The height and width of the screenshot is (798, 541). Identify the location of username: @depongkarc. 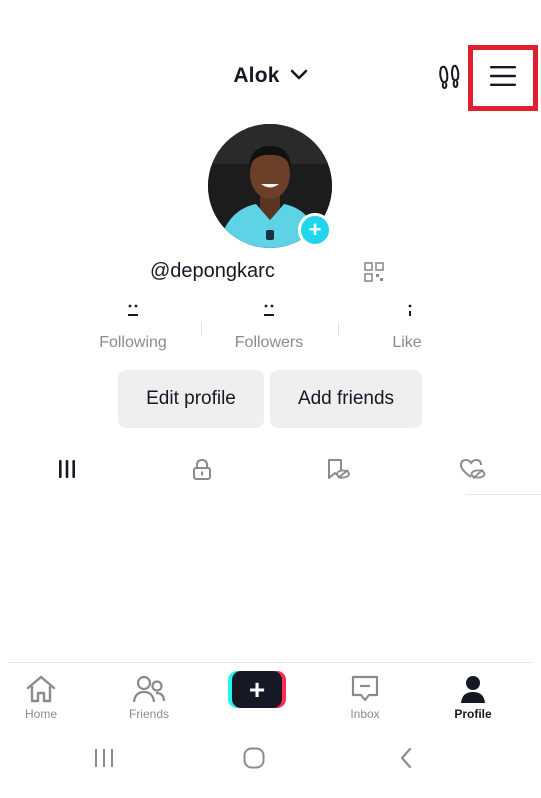
(212, 271).